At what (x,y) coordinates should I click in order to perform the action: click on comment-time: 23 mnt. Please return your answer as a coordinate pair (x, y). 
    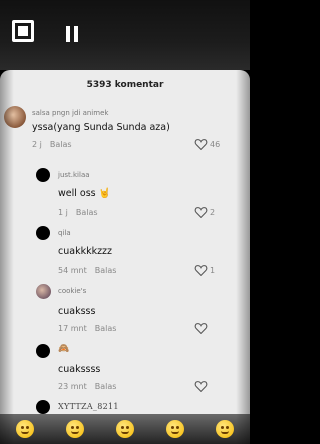
    Looking at the image, I should click on (72, 386).